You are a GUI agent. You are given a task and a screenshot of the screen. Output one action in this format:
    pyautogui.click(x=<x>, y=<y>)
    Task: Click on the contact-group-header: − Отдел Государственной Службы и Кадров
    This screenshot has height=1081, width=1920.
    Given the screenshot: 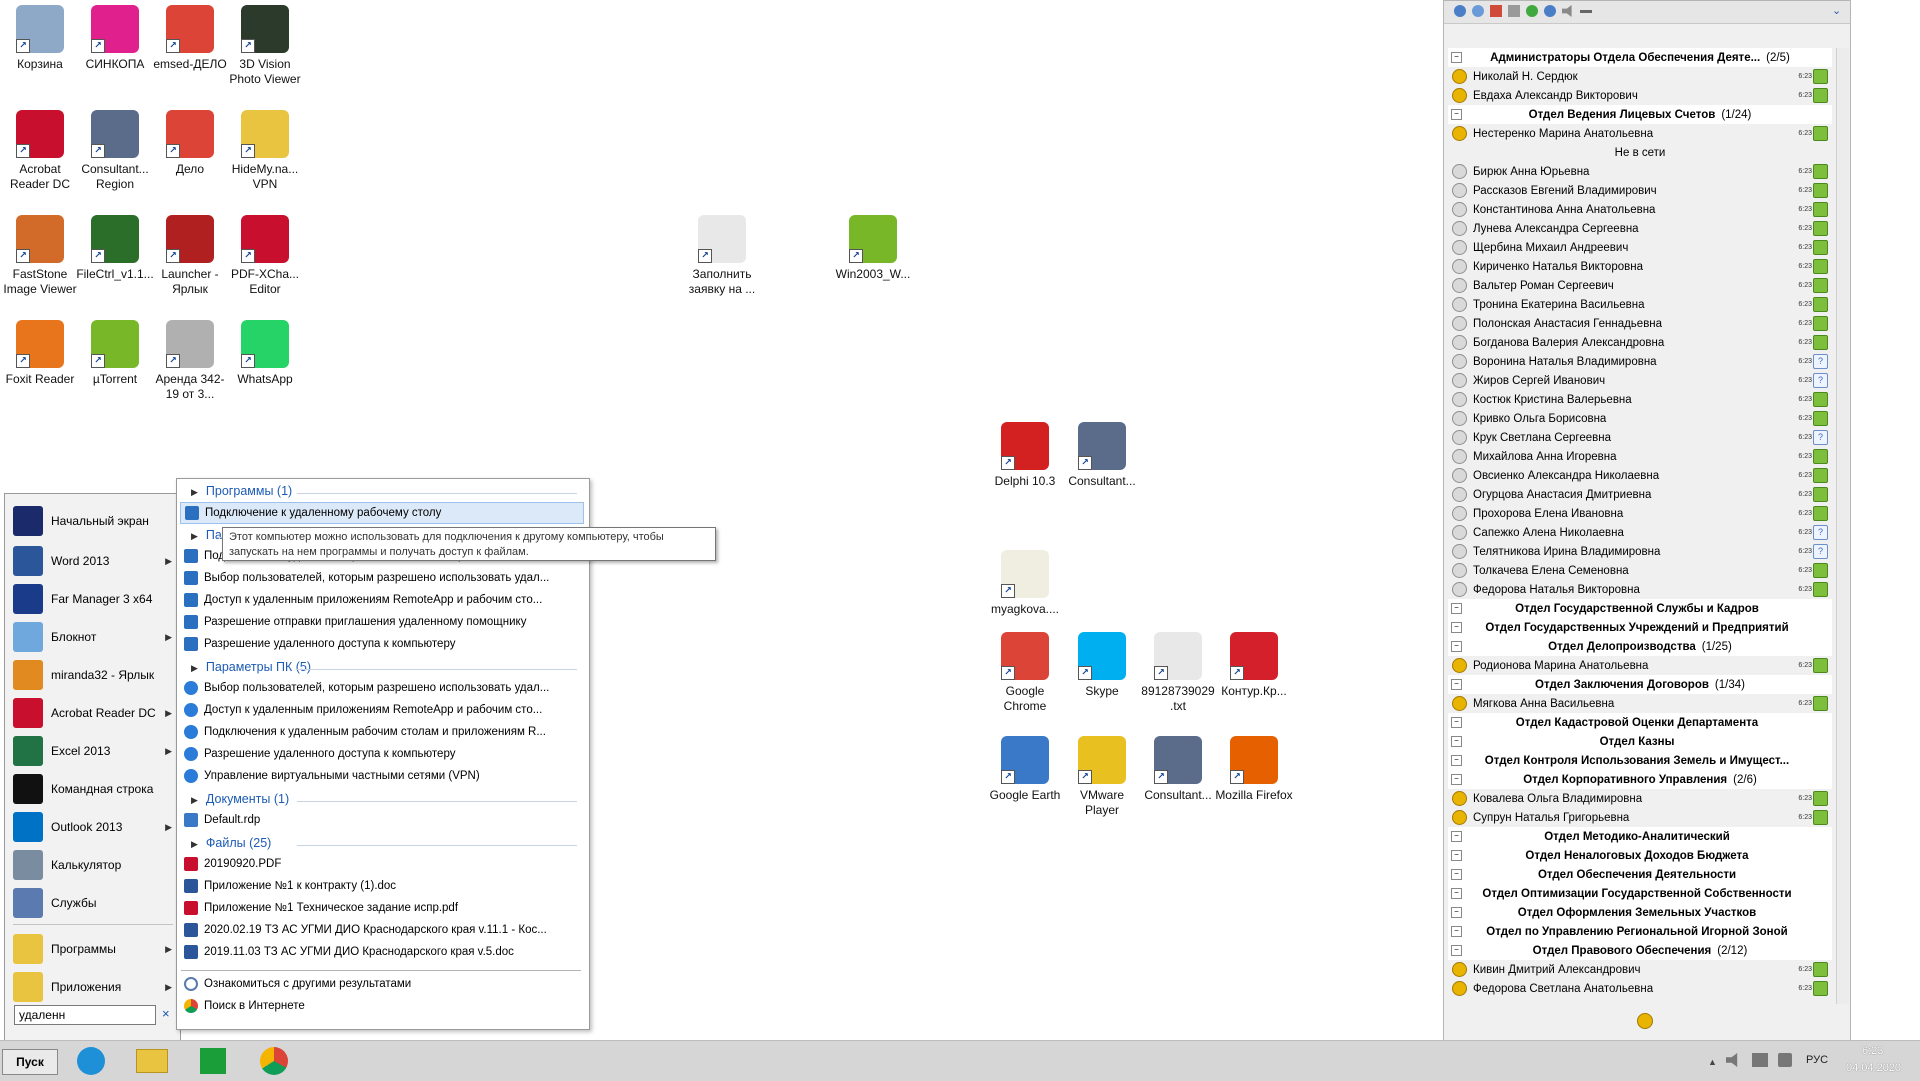 What is the action you would take?
    pyautogui.click(x=1640, y=608)
    